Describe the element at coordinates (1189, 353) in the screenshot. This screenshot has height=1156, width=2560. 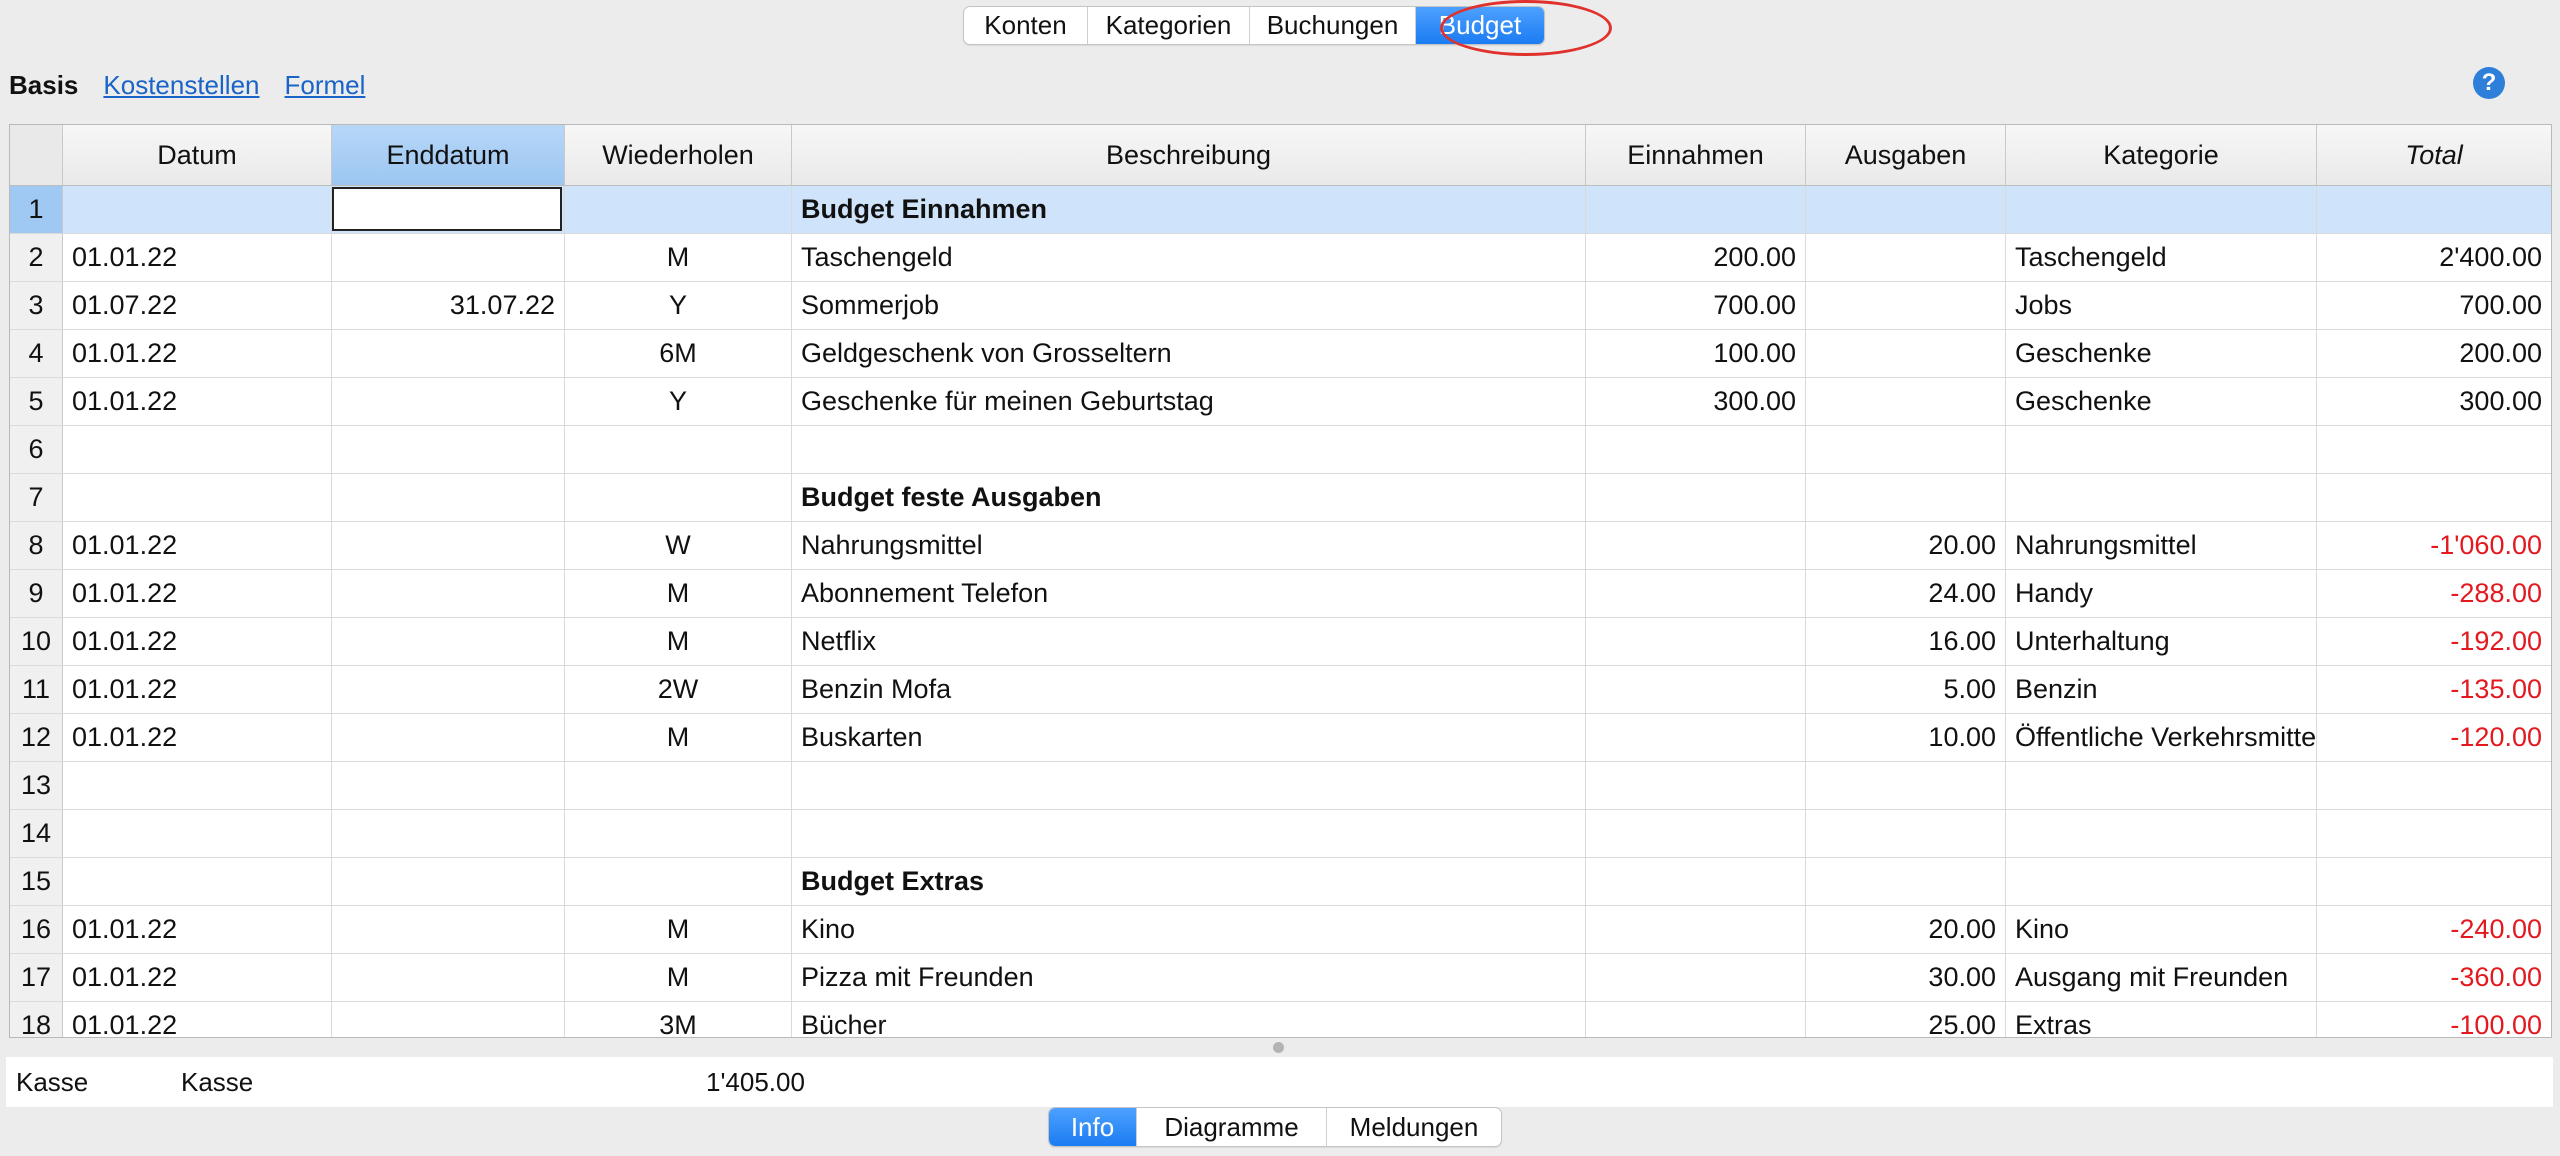
I see `cell-beschreibung: Geldgeschenk von Grosseltern` at that location.